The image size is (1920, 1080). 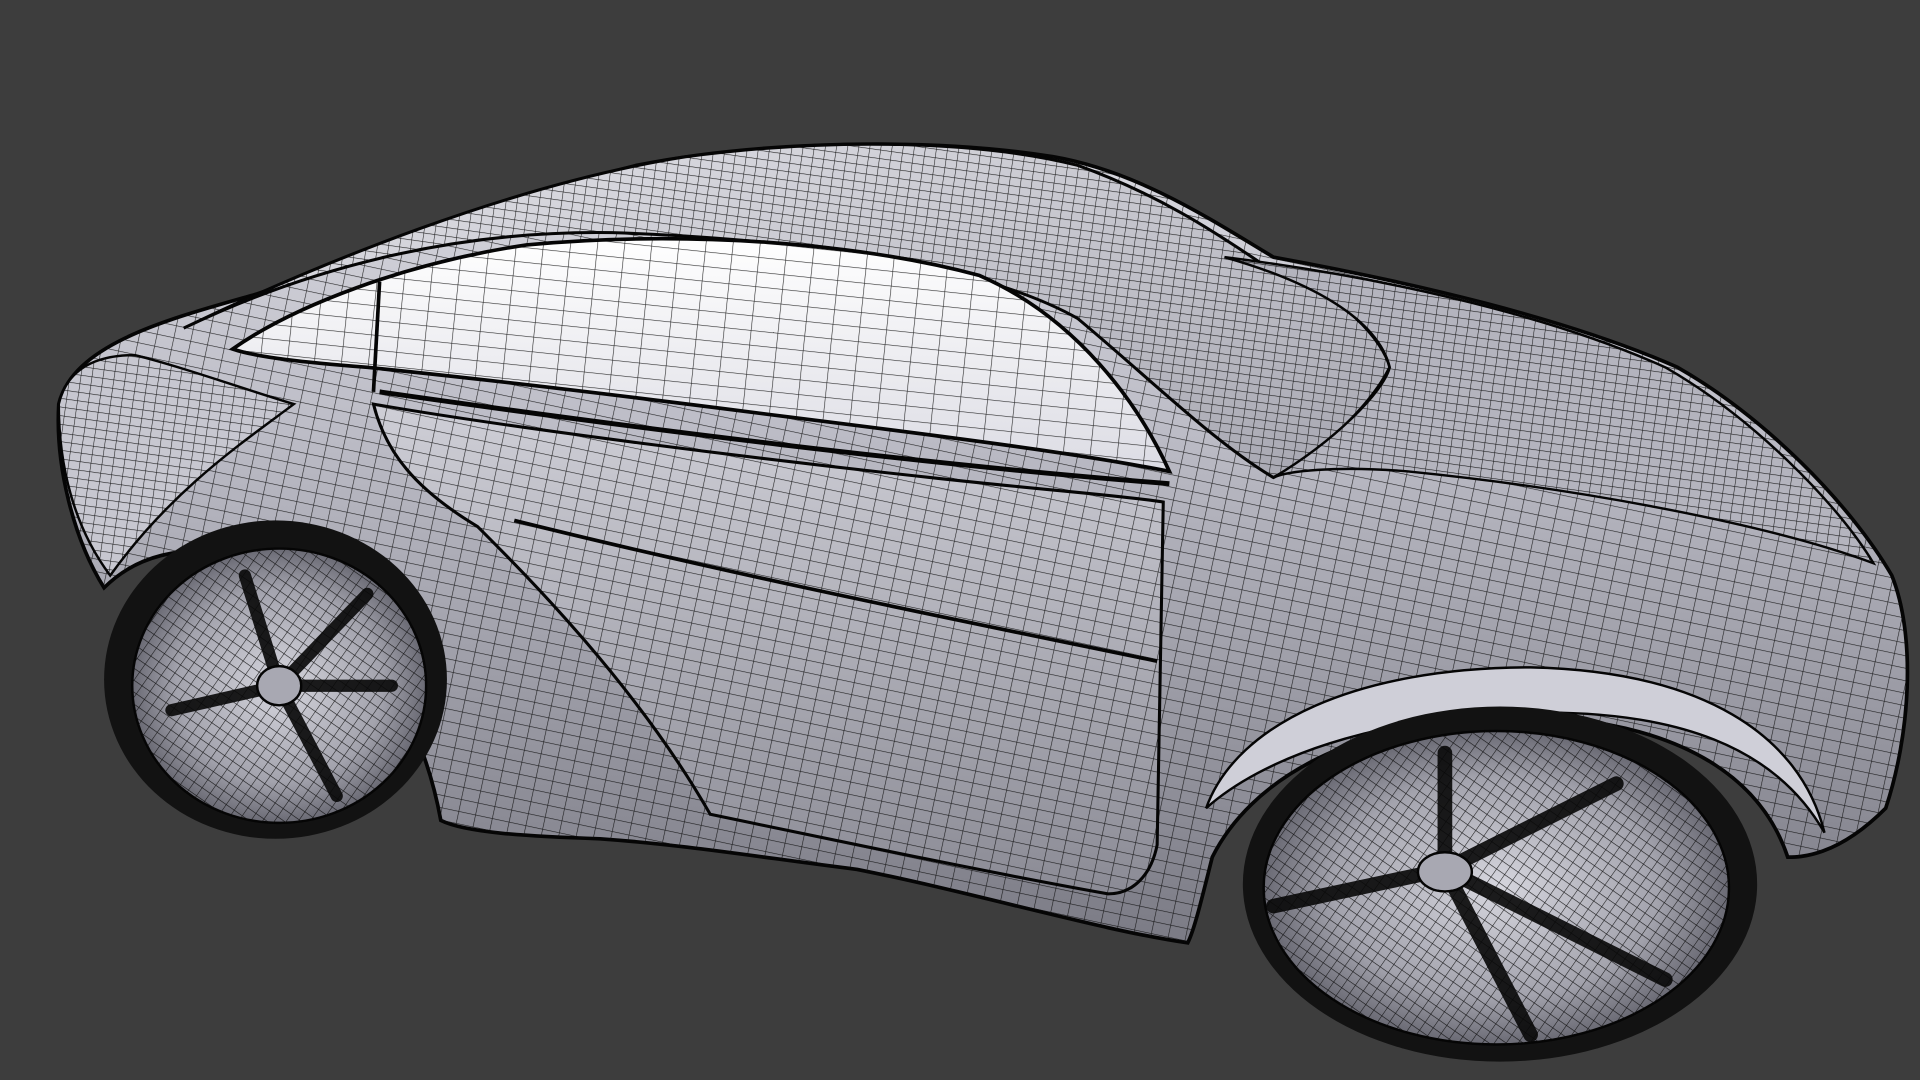 I want to click on front-wheel, so click(x=275, y=679).